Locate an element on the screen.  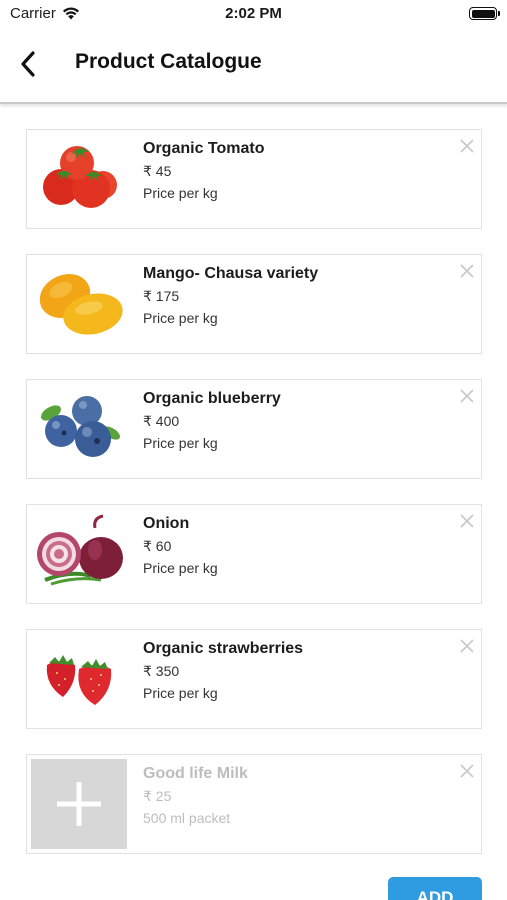
plus-icon is located at coordinates (79, 804).